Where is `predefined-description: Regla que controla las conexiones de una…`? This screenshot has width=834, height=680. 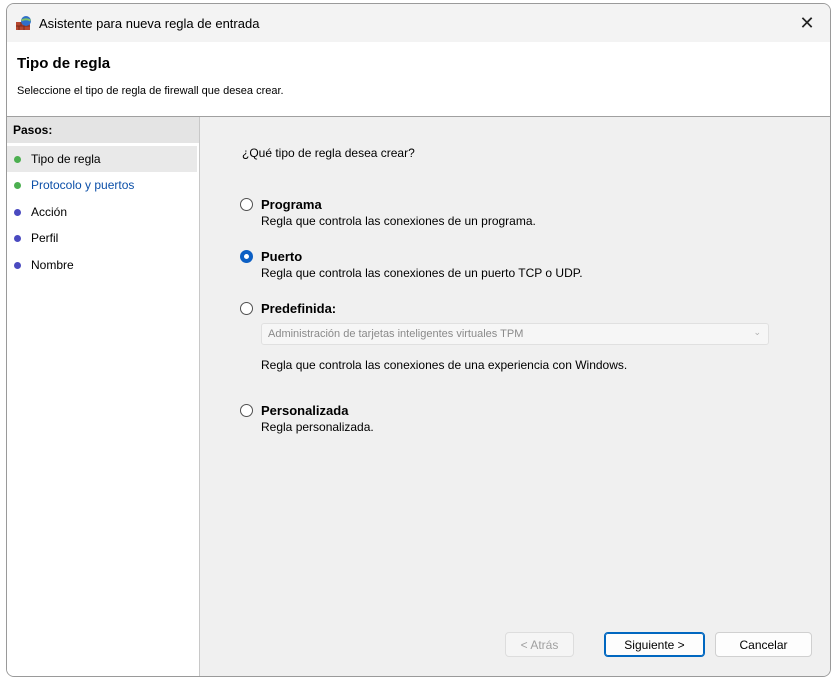
predefined-description: Regla que controla las conexiones de una… is located at coordinates (444, 365).